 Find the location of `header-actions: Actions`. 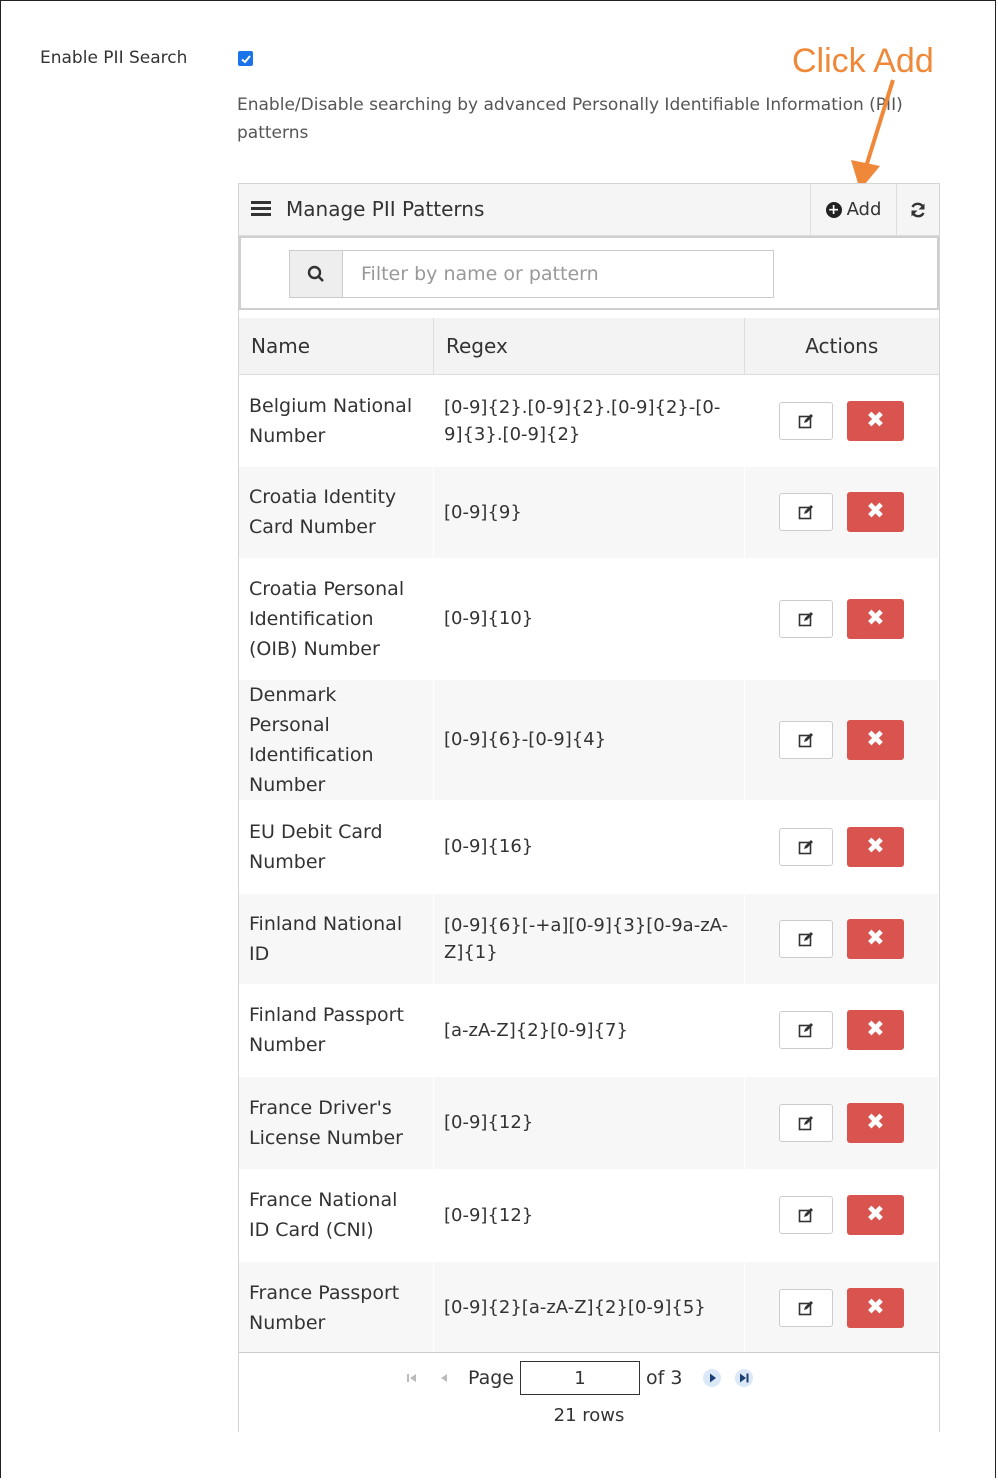

header-actions: Actions is located at coordinates (841, 346).